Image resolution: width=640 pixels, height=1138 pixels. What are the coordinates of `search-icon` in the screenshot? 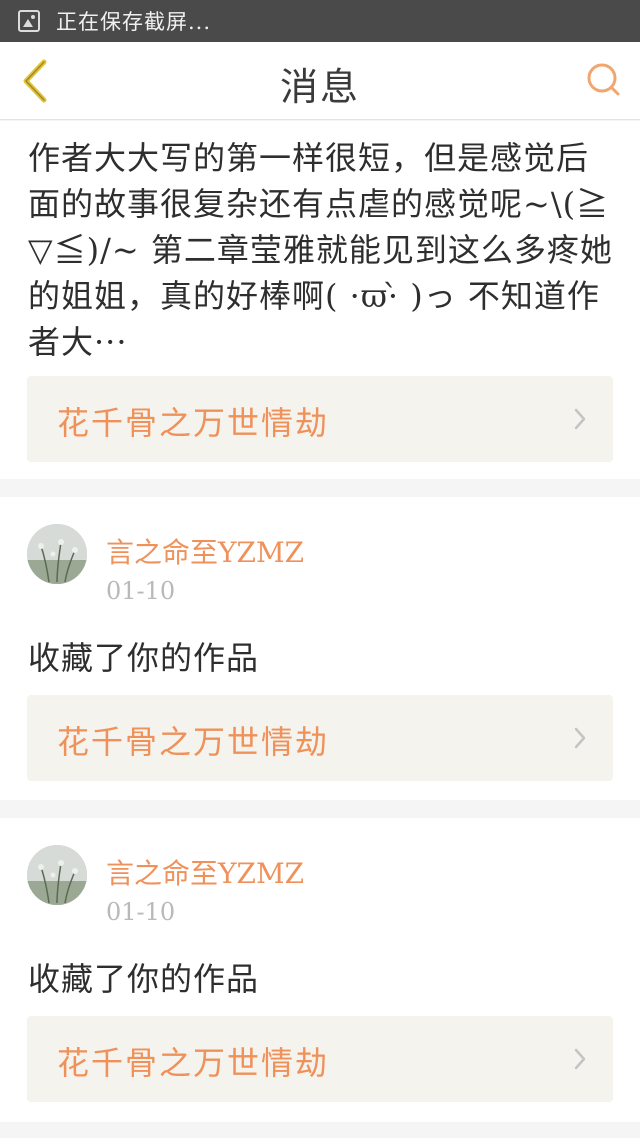 It's located at (604, 80).